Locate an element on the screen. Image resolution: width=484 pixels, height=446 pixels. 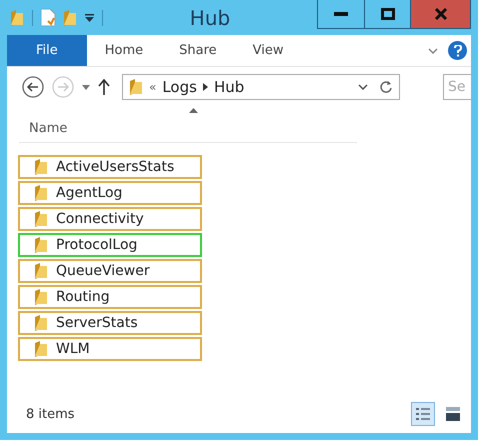
maximize-icon is located at coordinates (387, 14).